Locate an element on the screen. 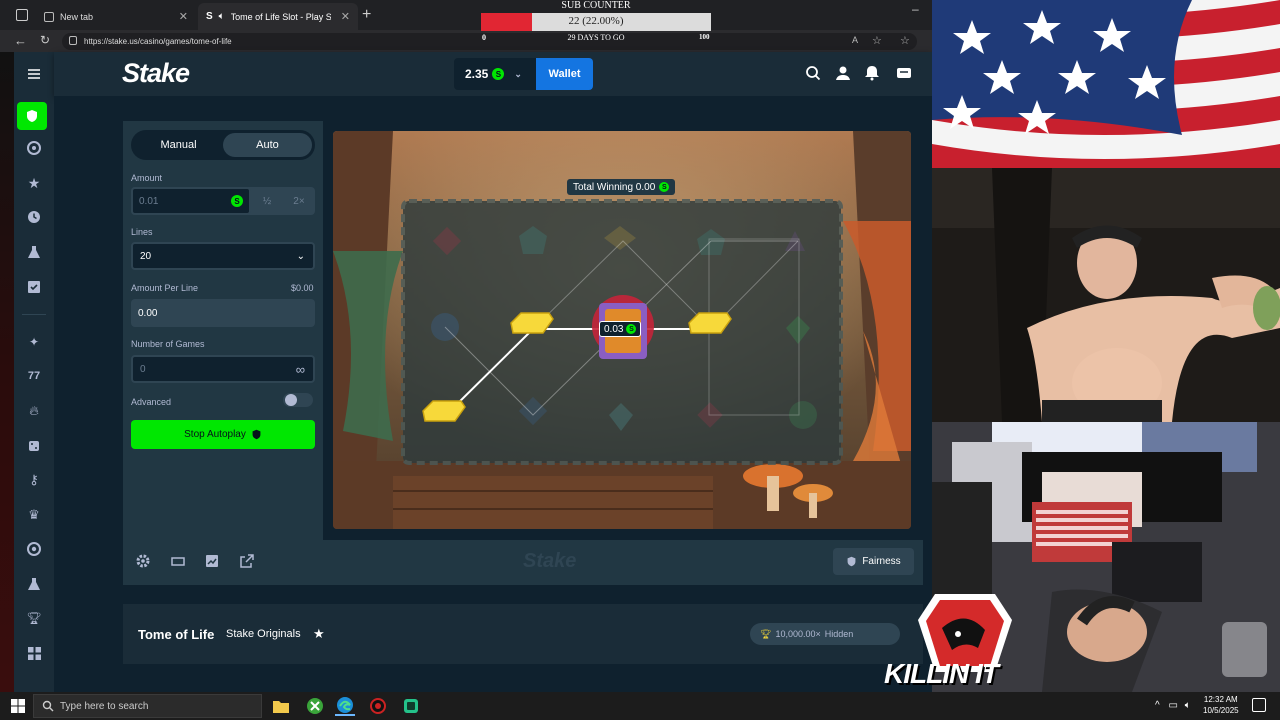 This screenshot has height=720, width=1280. wallet-button: Wallet is located at coordinates (564, 74).